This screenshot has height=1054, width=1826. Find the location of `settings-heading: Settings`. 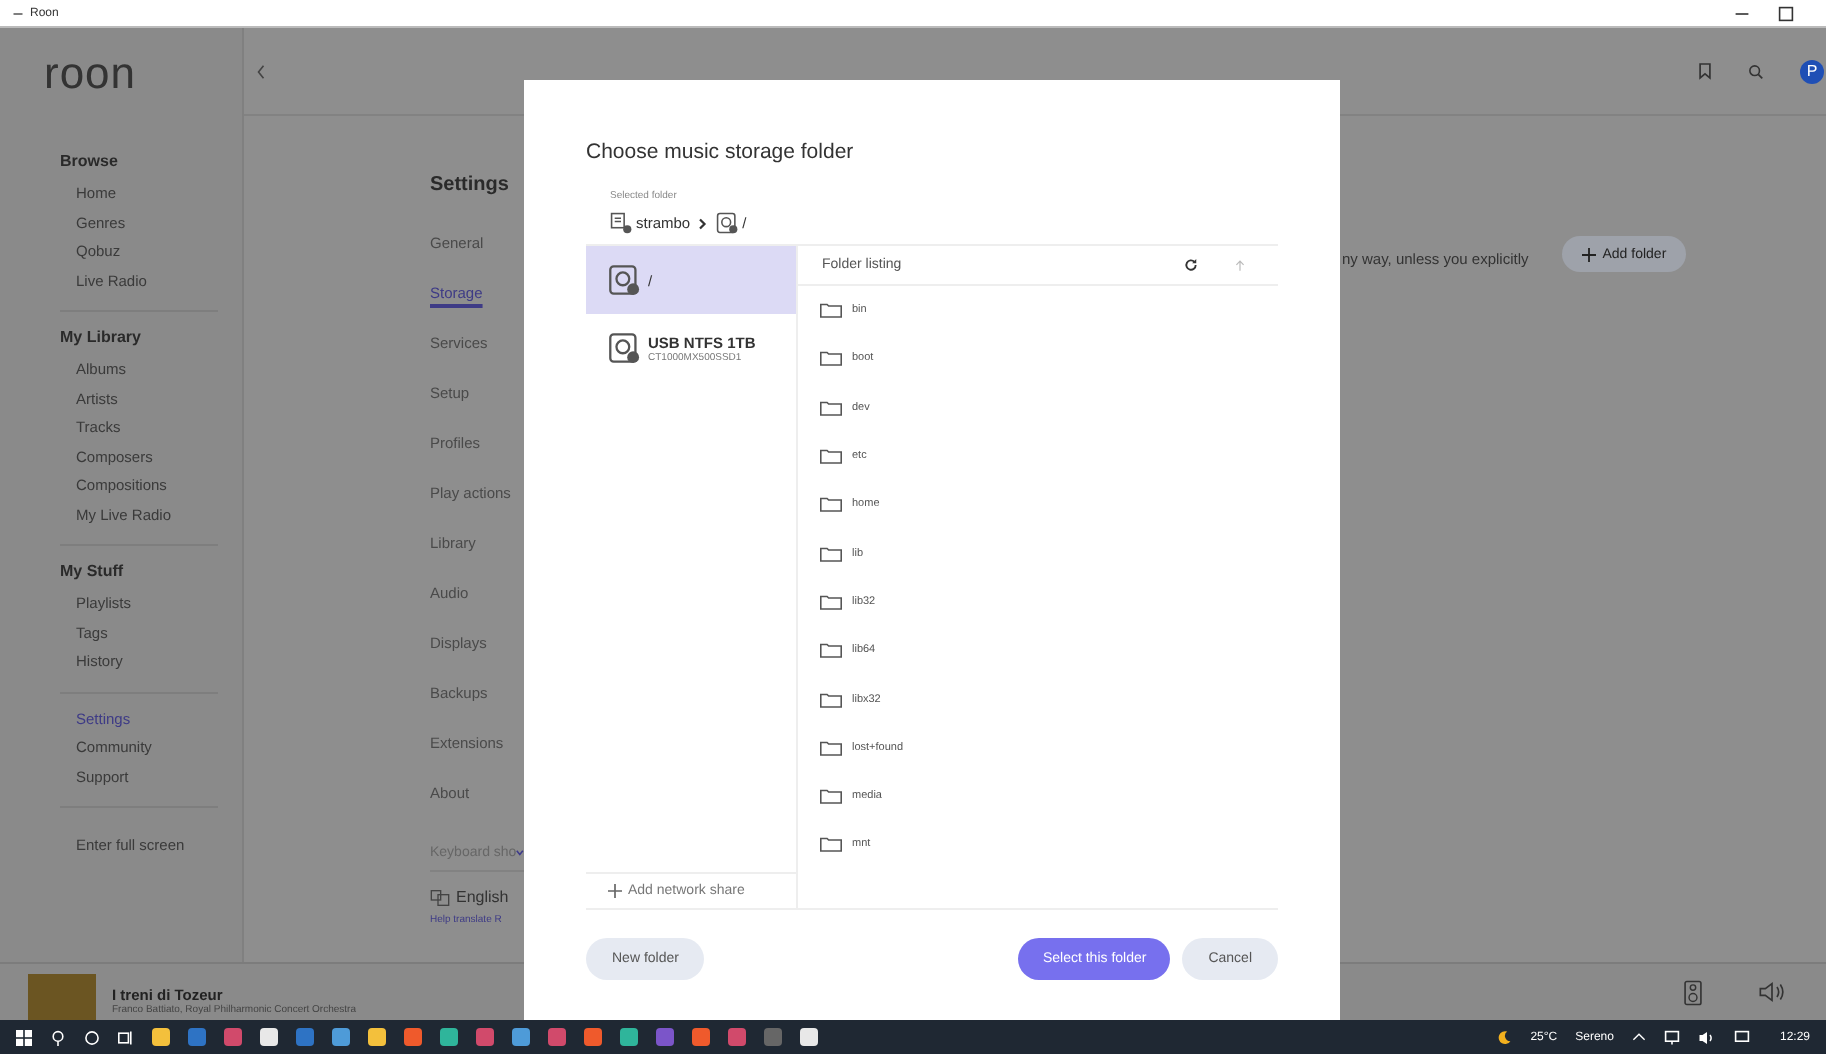

settings-heading: Settings is located at coordinates (470, 187).